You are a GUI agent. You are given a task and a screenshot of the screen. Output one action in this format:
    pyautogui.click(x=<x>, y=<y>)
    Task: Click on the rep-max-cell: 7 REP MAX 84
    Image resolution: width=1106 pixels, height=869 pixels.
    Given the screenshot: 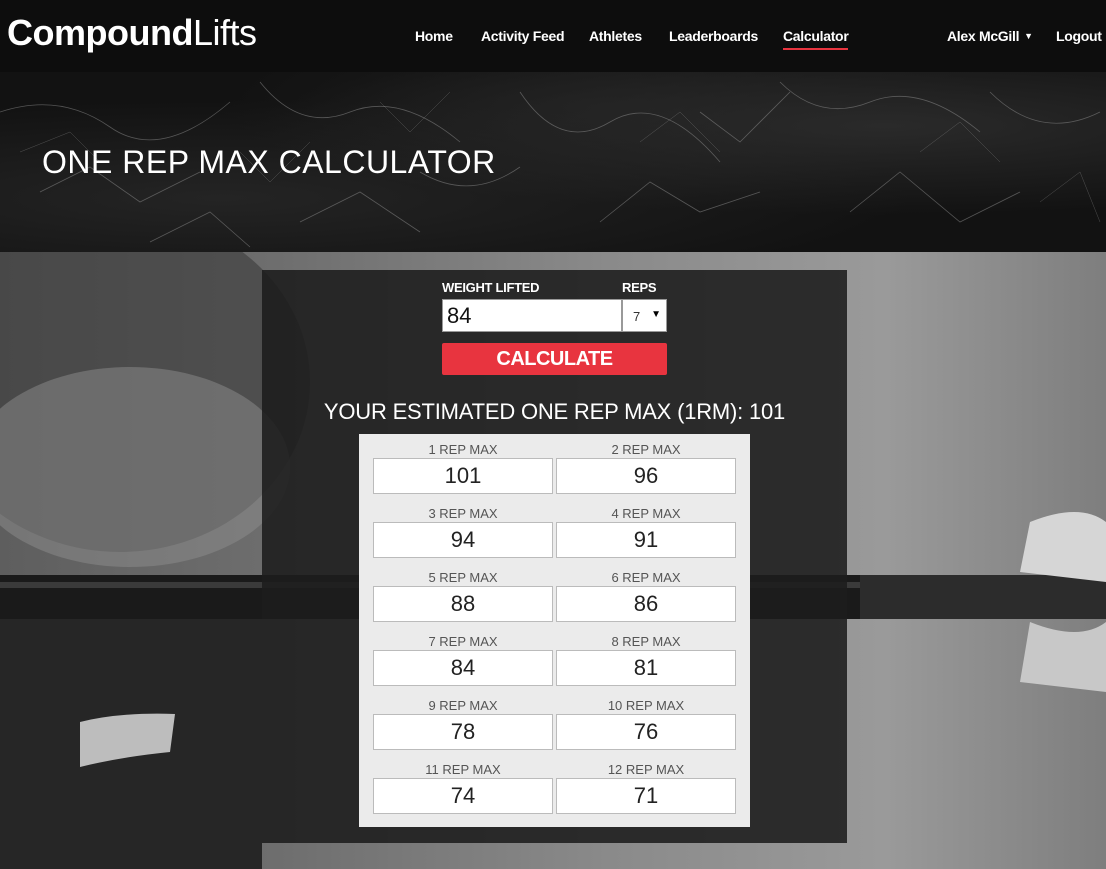 What is the action you would take?
    pyautogui.click(x=463, y=658)
    